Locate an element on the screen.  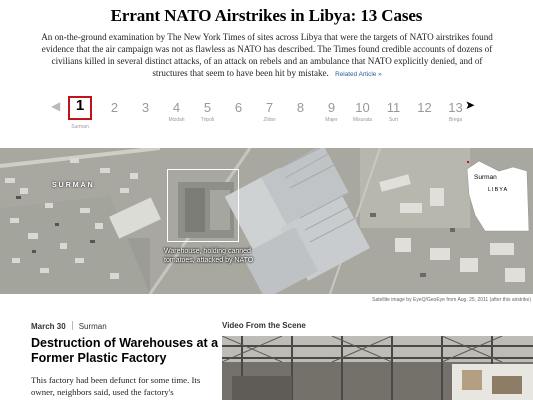
warehouse-callout-box is located at coordinates (203, 205).